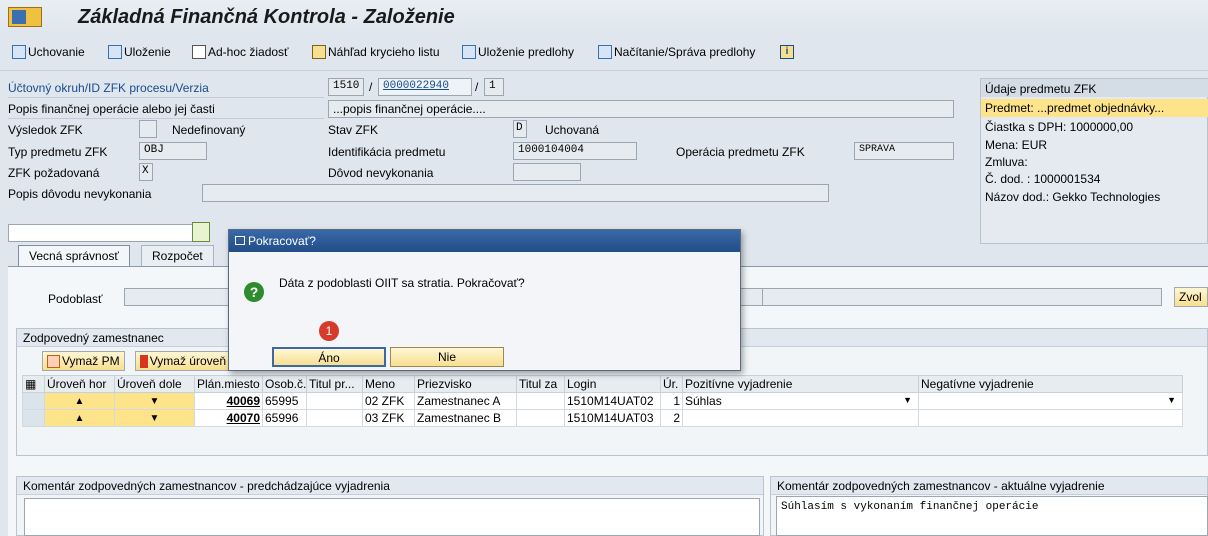  What do you see at coordinates (547, 172) in the screenshot?
I see `dovod-field` at bounding box center [547, 172].